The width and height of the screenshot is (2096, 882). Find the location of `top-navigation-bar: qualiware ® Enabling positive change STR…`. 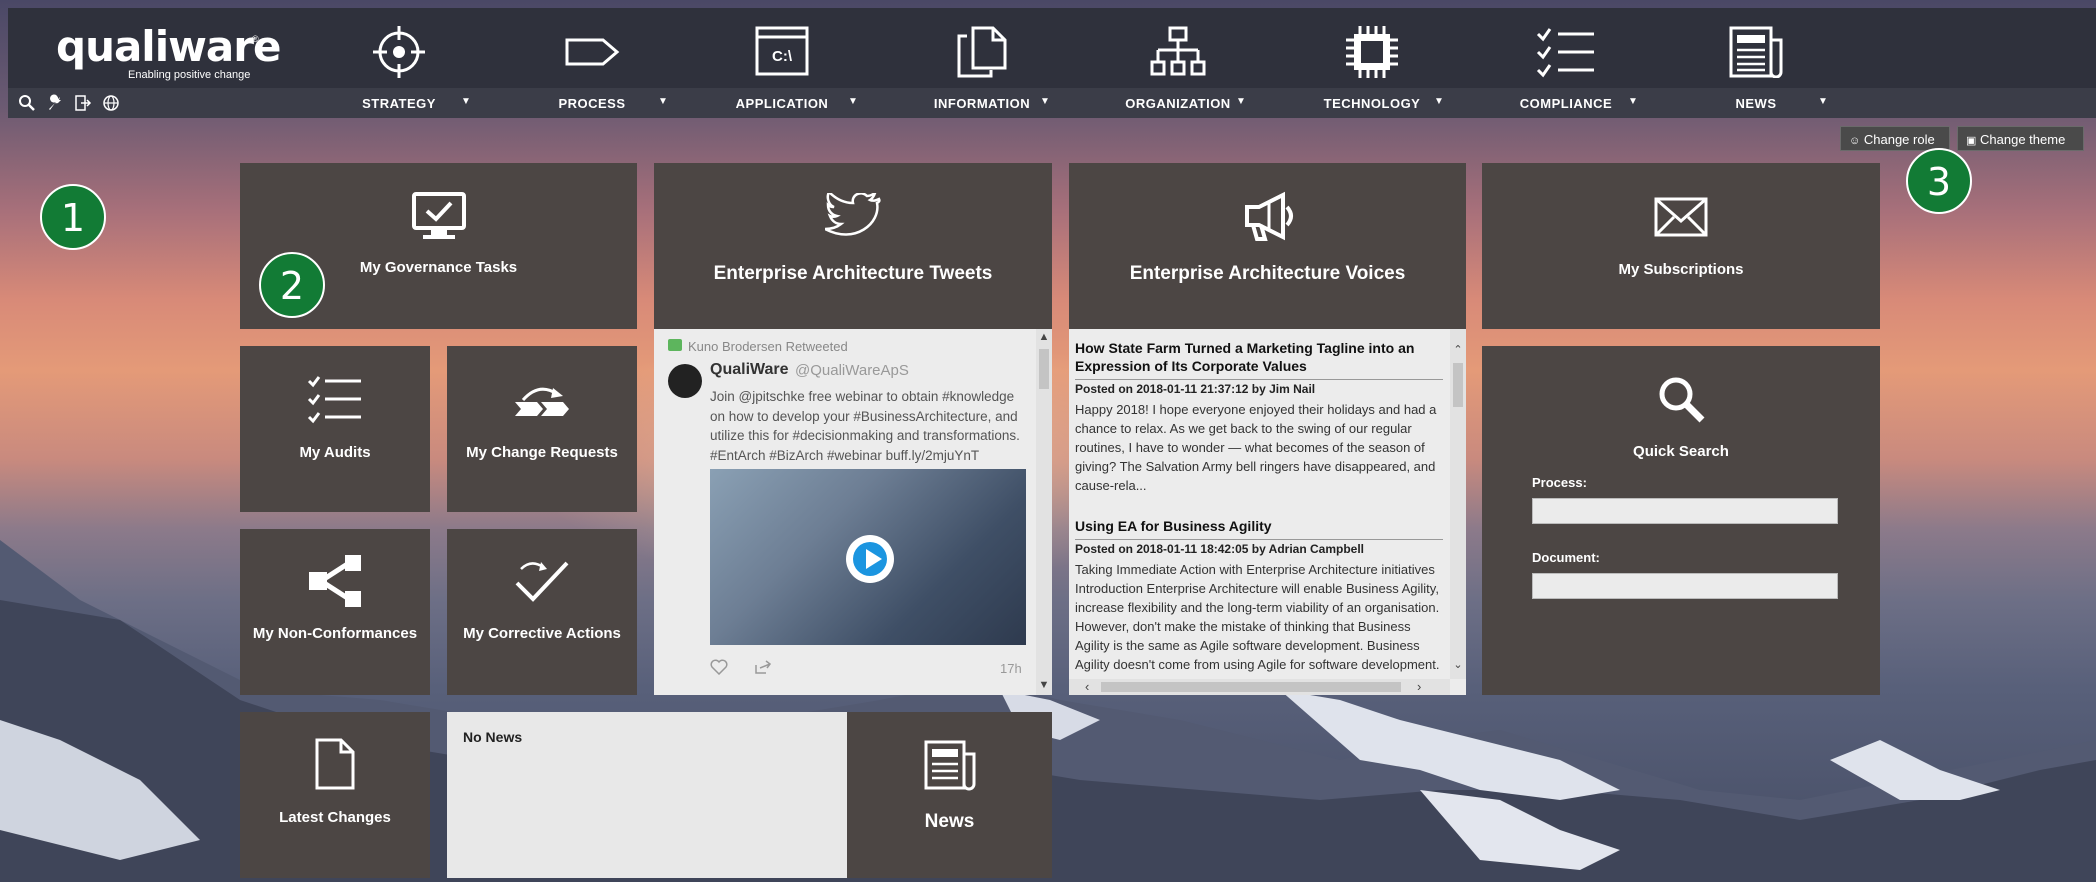

top-navigation-bar: qualiware ® Enabling positive change STR… is located at coordinates (1052, 63).